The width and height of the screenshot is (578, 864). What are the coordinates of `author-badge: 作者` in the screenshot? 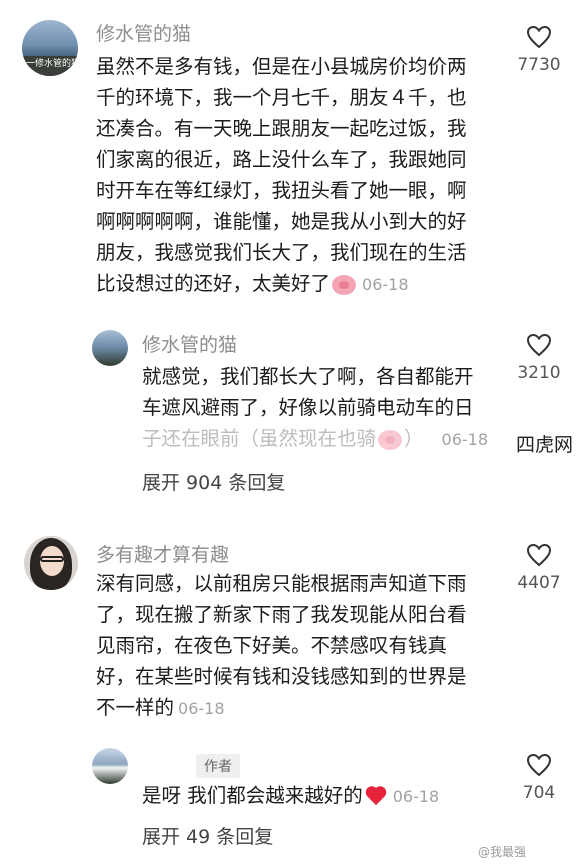 It's located at (218, 766).